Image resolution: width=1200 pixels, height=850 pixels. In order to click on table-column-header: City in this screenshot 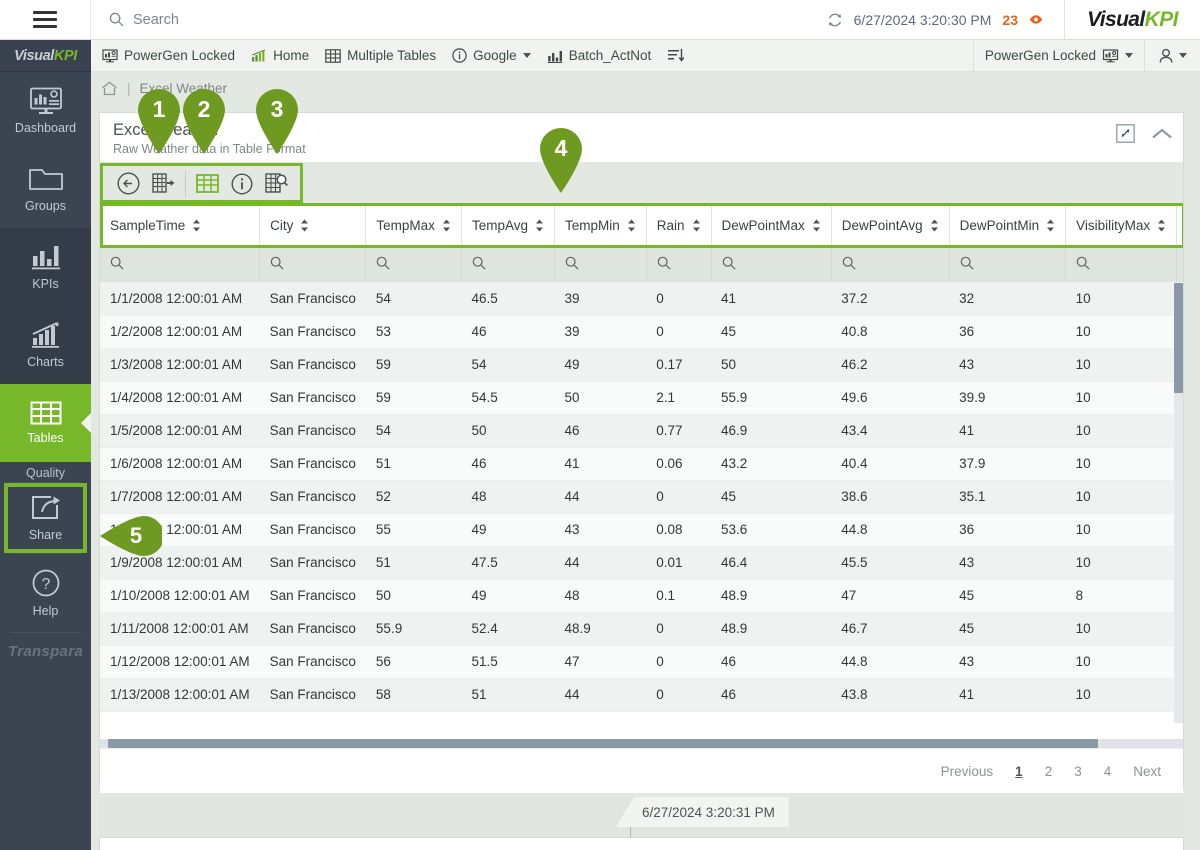, I will do `click(313, 225)`.